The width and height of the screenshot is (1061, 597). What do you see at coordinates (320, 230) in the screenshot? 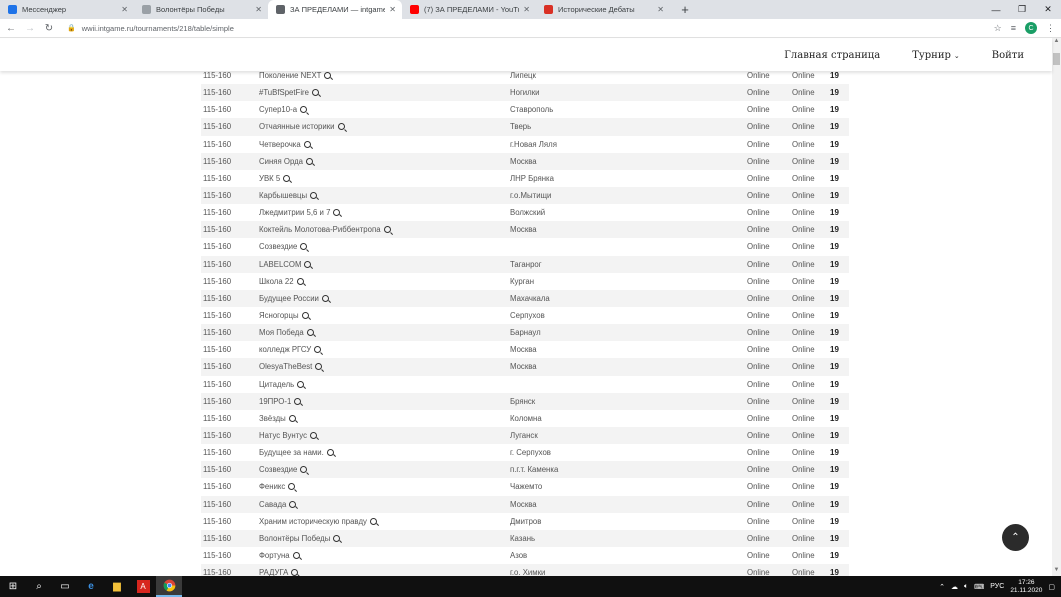
I see `team-name: Коктейль Молотова-Риббентропа` at bounding box center [320, 230].